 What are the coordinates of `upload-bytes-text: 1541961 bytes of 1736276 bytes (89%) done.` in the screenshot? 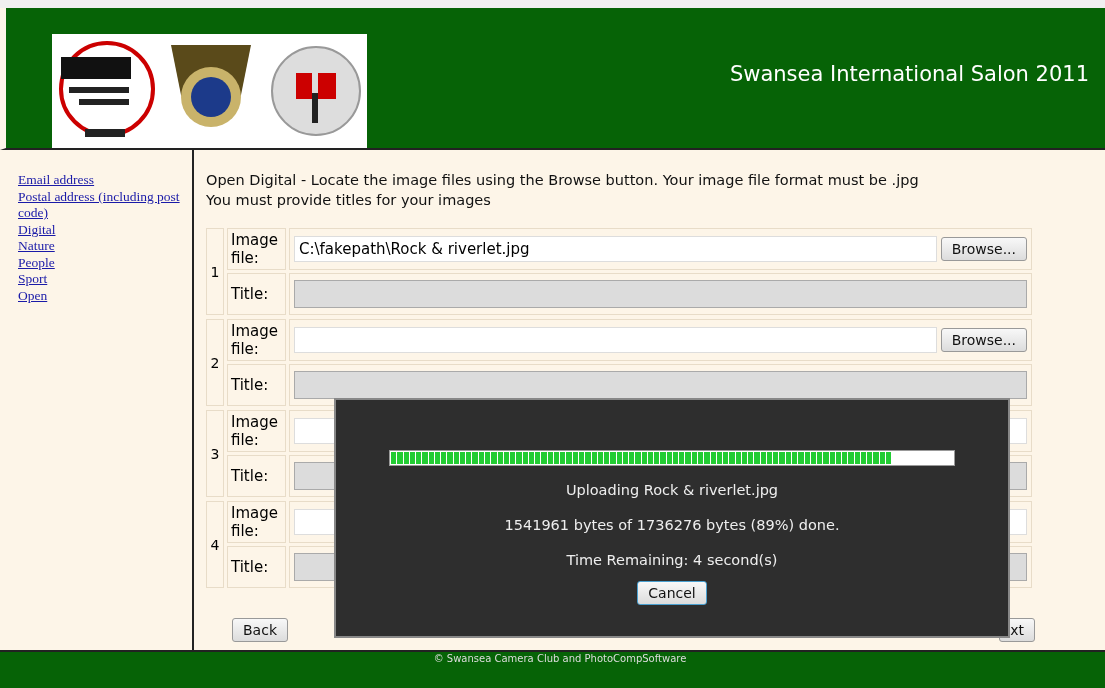 It's located at (672, 525).